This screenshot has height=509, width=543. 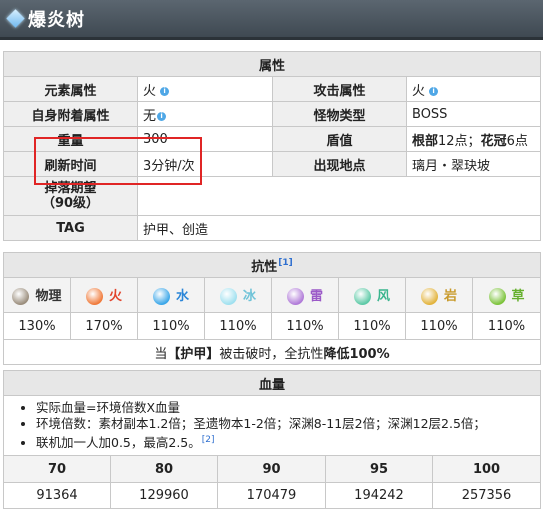 I want to click on label-monster-type: 怪物类型, so click(x=339, y=114).